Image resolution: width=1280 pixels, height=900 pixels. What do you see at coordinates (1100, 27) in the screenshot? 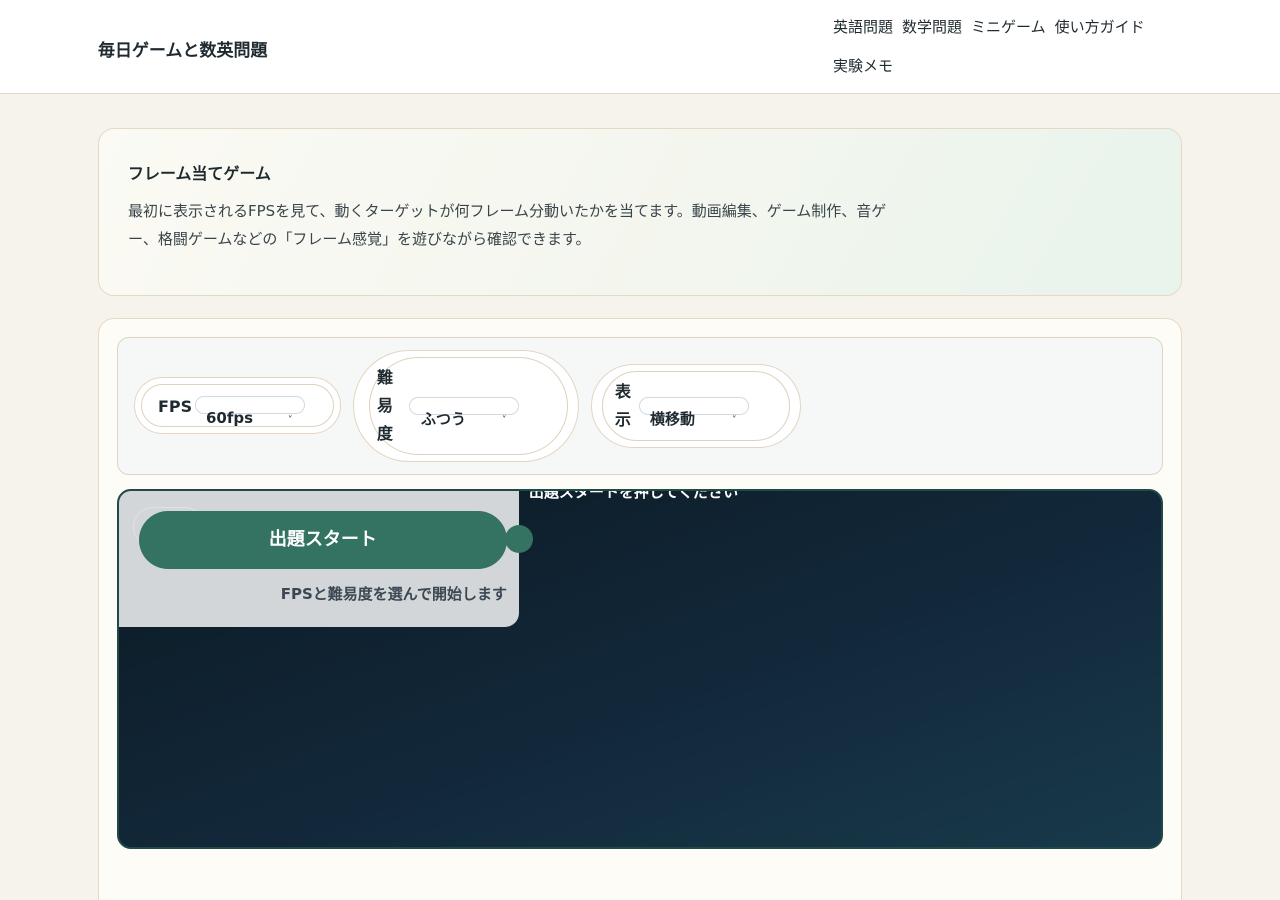
I see `nav-link-guide: 使い方ガイド` at bounding box center [1100, 27].